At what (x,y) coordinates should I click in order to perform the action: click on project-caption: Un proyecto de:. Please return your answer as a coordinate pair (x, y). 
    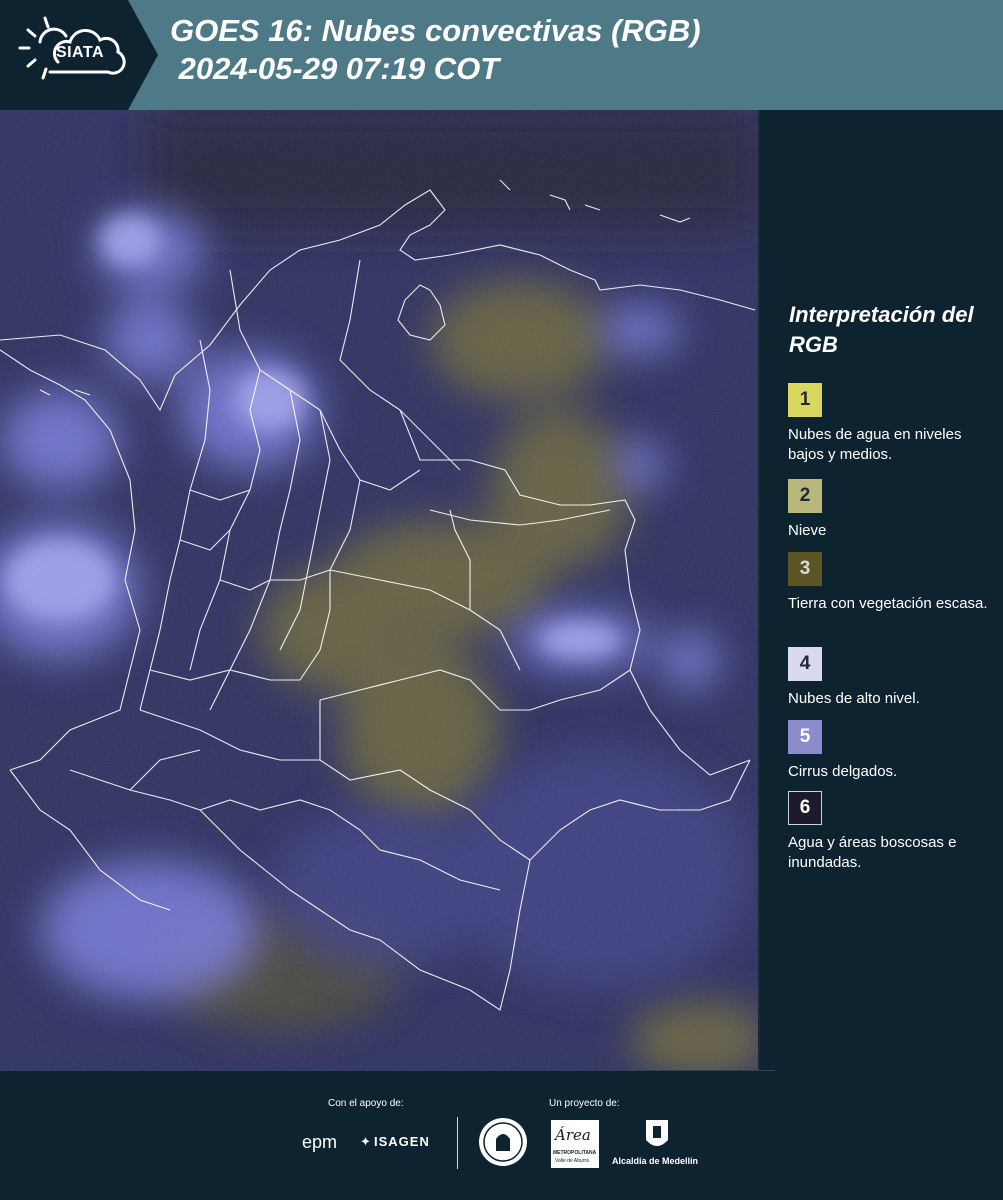
    Looking at the image, I should click on (584, 1103).